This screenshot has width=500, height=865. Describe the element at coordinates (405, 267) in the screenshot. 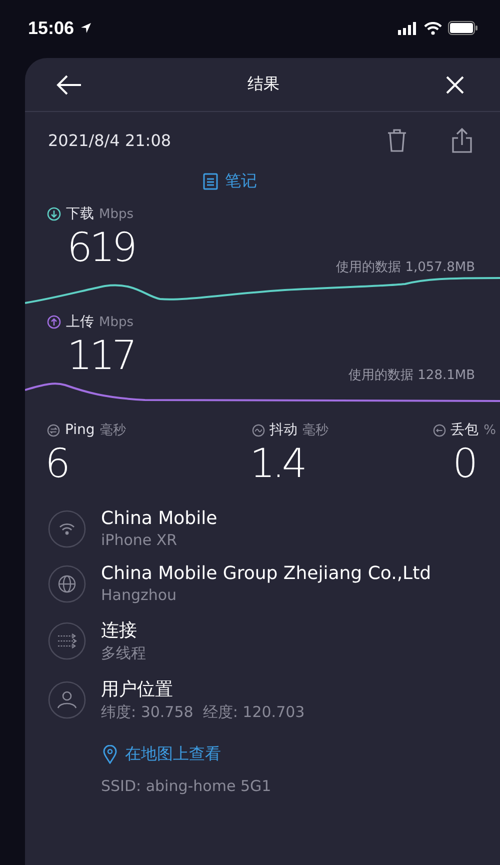

I see `data-used: 使用的数据 1,057.8MB` at that location.